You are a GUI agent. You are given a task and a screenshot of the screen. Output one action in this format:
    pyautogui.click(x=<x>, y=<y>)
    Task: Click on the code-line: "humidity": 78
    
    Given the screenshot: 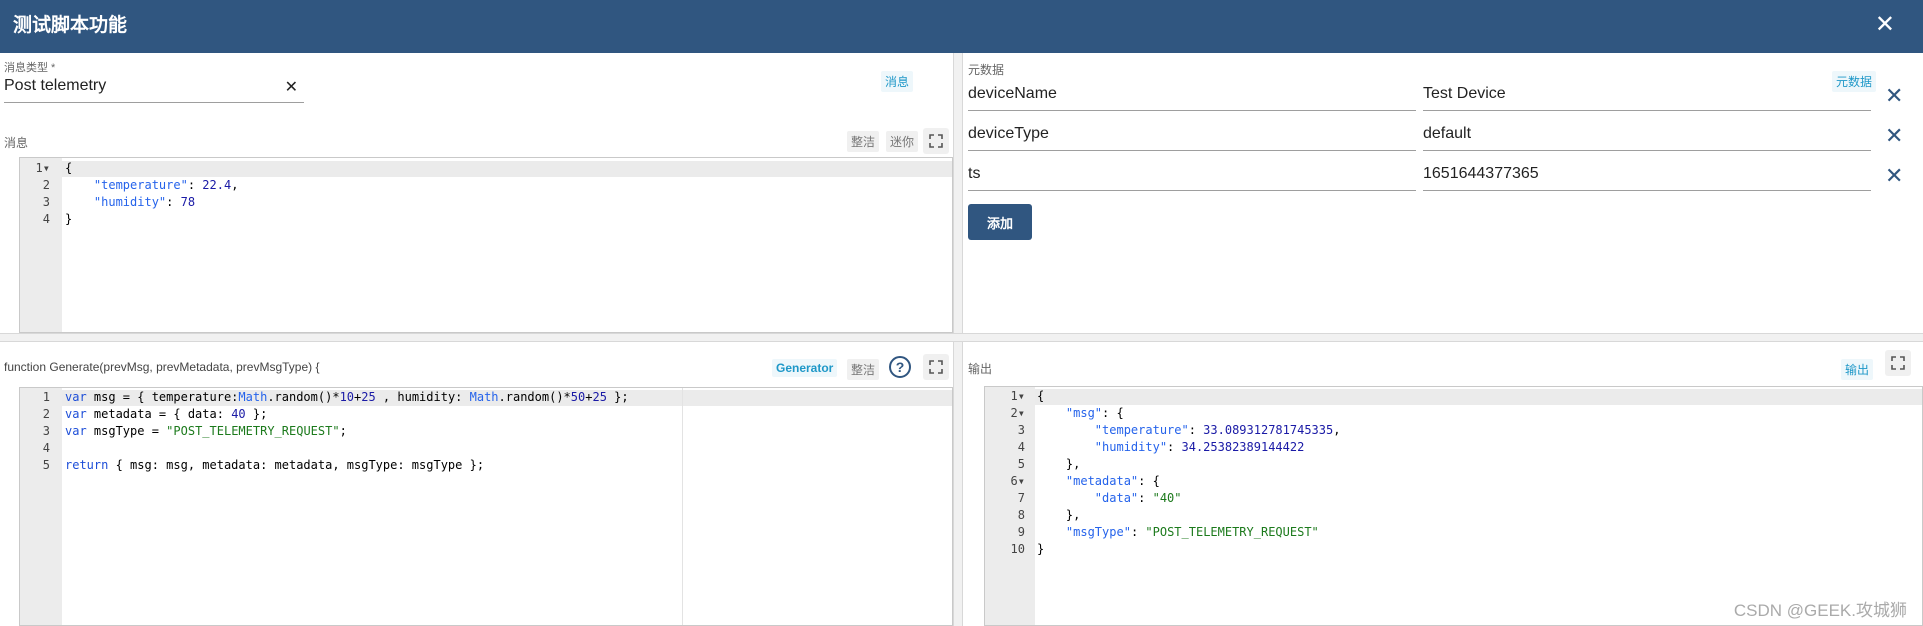 What is the action you would take?
    pyautogui.click(x=144, y=202)
    